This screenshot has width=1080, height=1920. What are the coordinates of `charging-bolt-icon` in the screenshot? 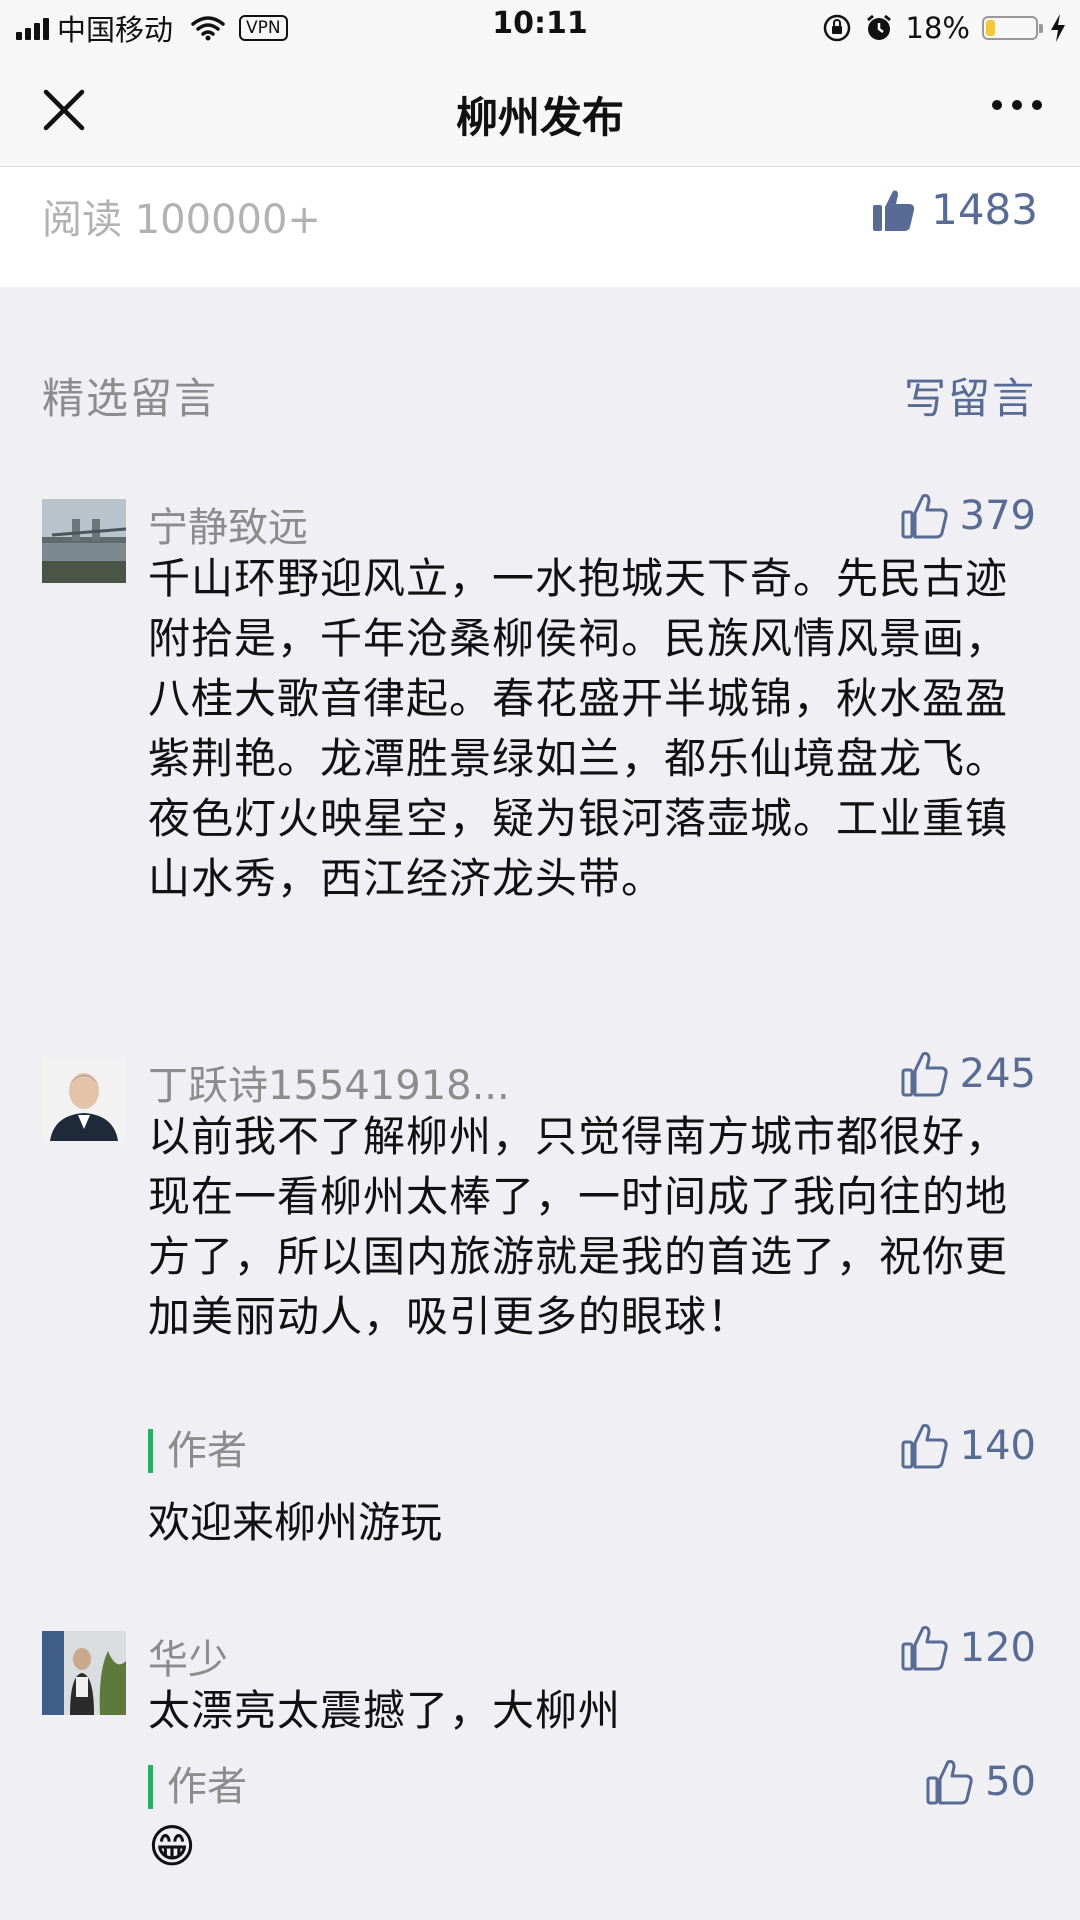 It's located at (1058, 28).